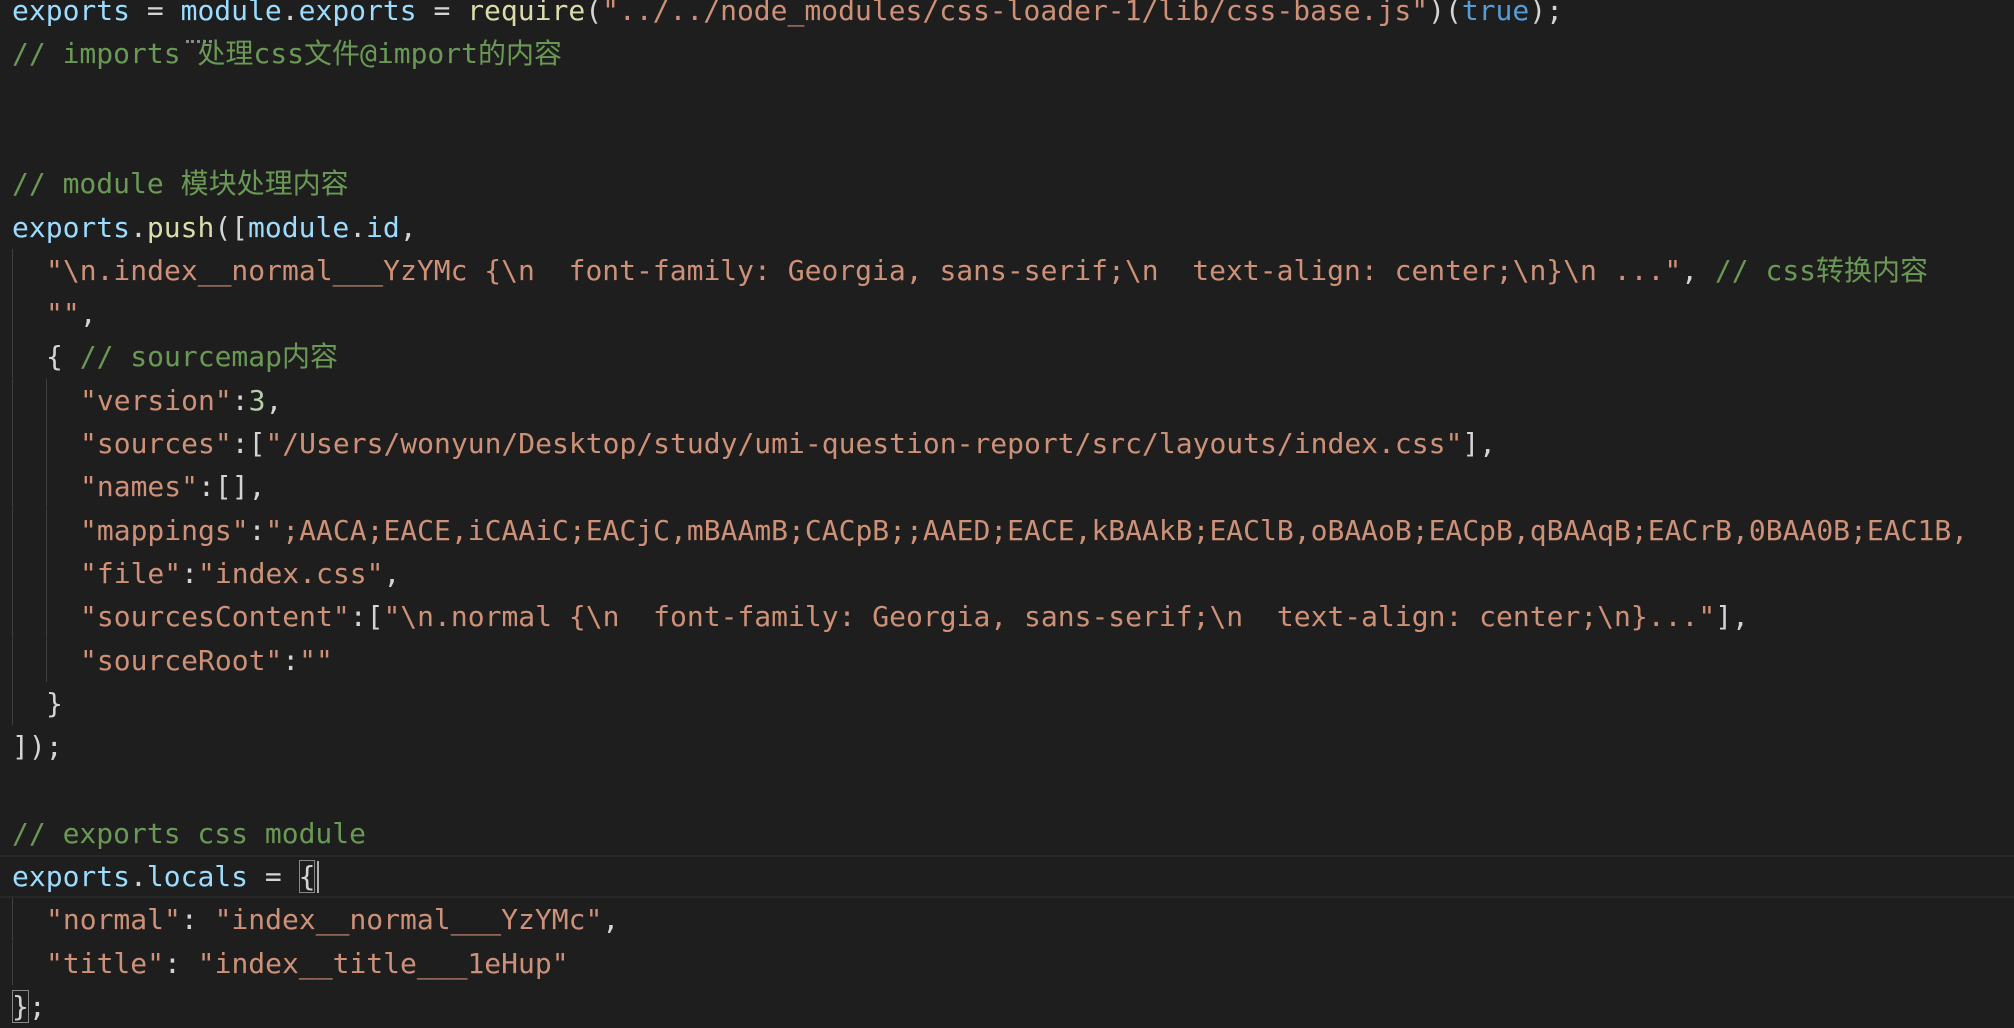 The image size is (2014, 1028). Describe the element at coordinates (156, 443) in the screenshot. I see `code-token: "sources"` at that location.